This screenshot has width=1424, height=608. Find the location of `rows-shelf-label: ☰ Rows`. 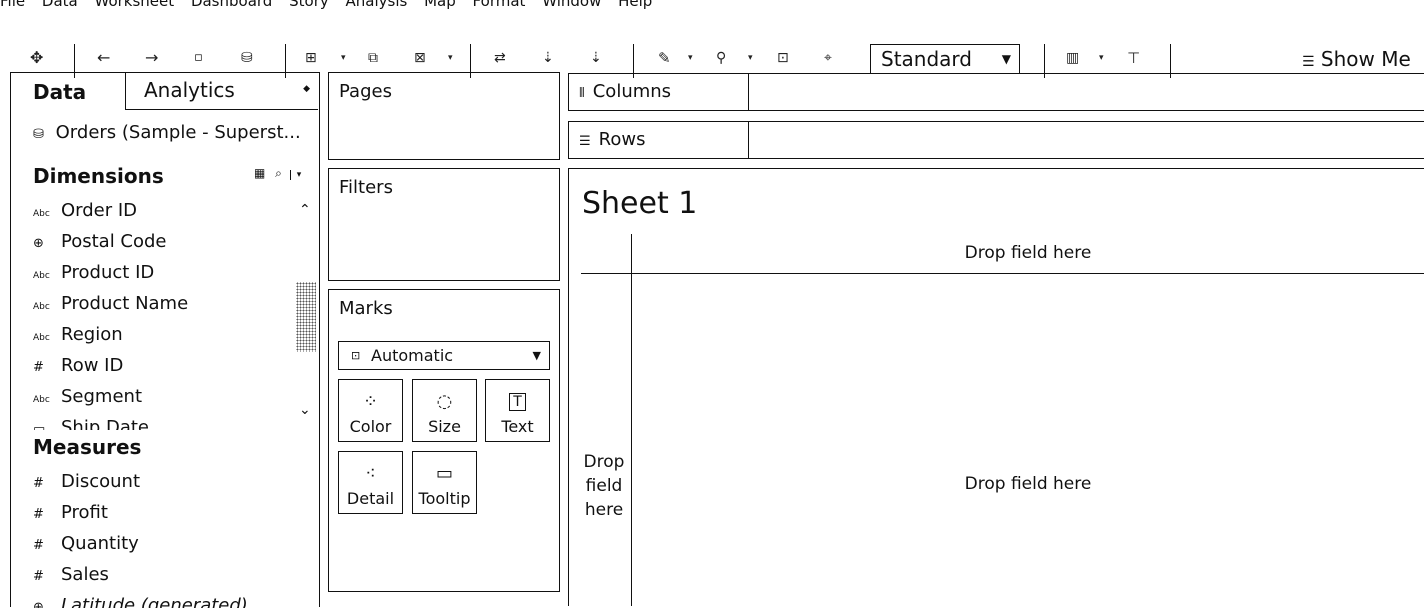

rows-shelf-label: ☰ Rows is located at coordinates (659, 140).